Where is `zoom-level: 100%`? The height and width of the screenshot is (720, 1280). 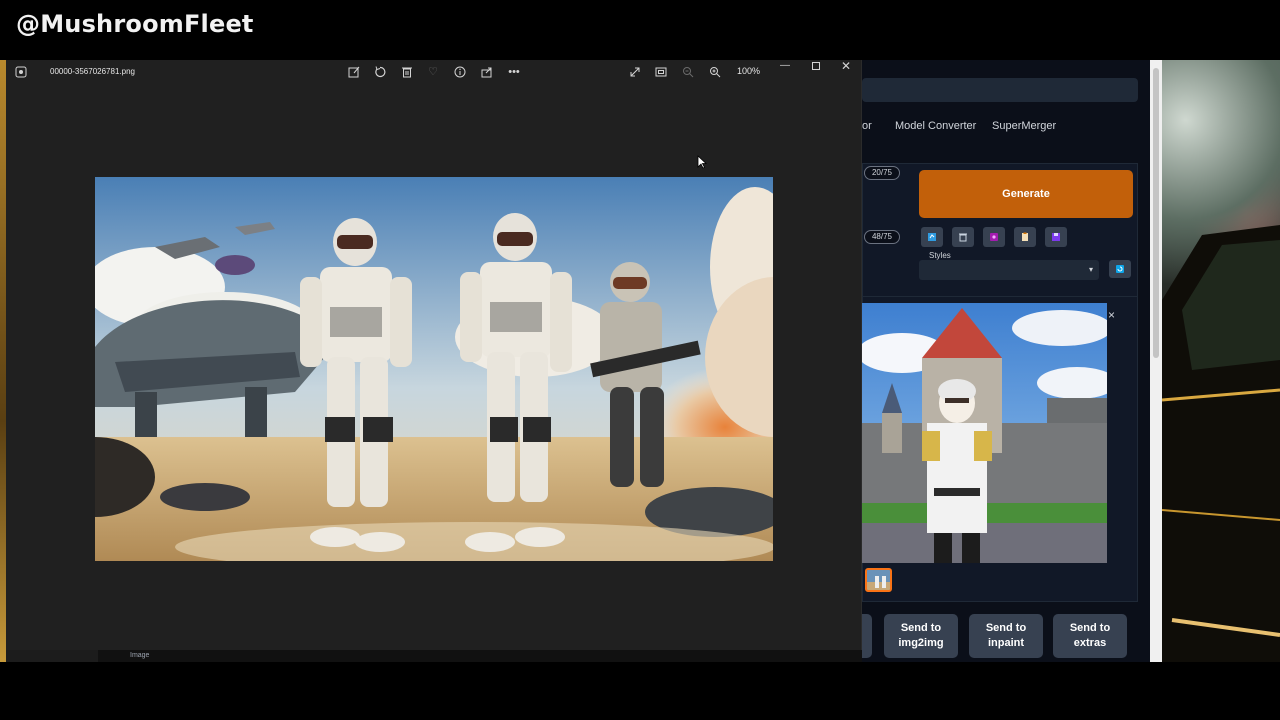 zoom-level: 100% is located at coordinates (748, 71).